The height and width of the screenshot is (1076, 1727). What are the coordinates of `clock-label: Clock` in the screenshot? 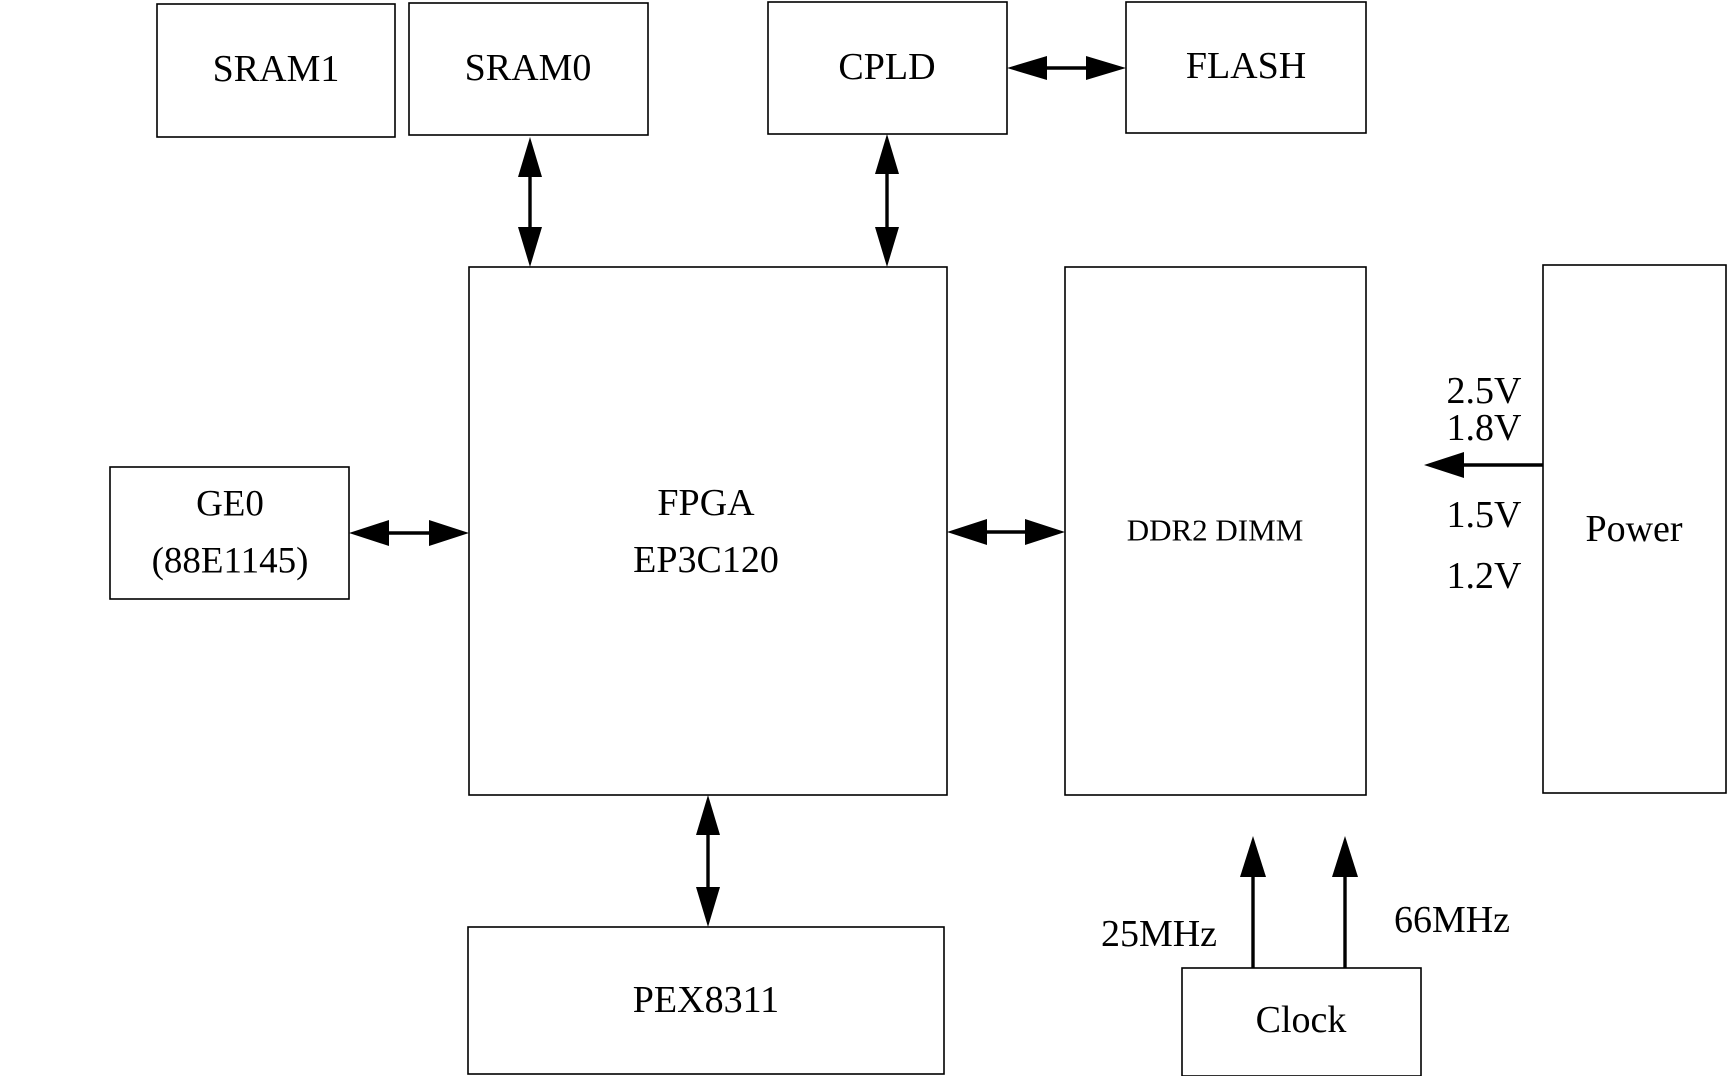 It's located at (1301, 1020).